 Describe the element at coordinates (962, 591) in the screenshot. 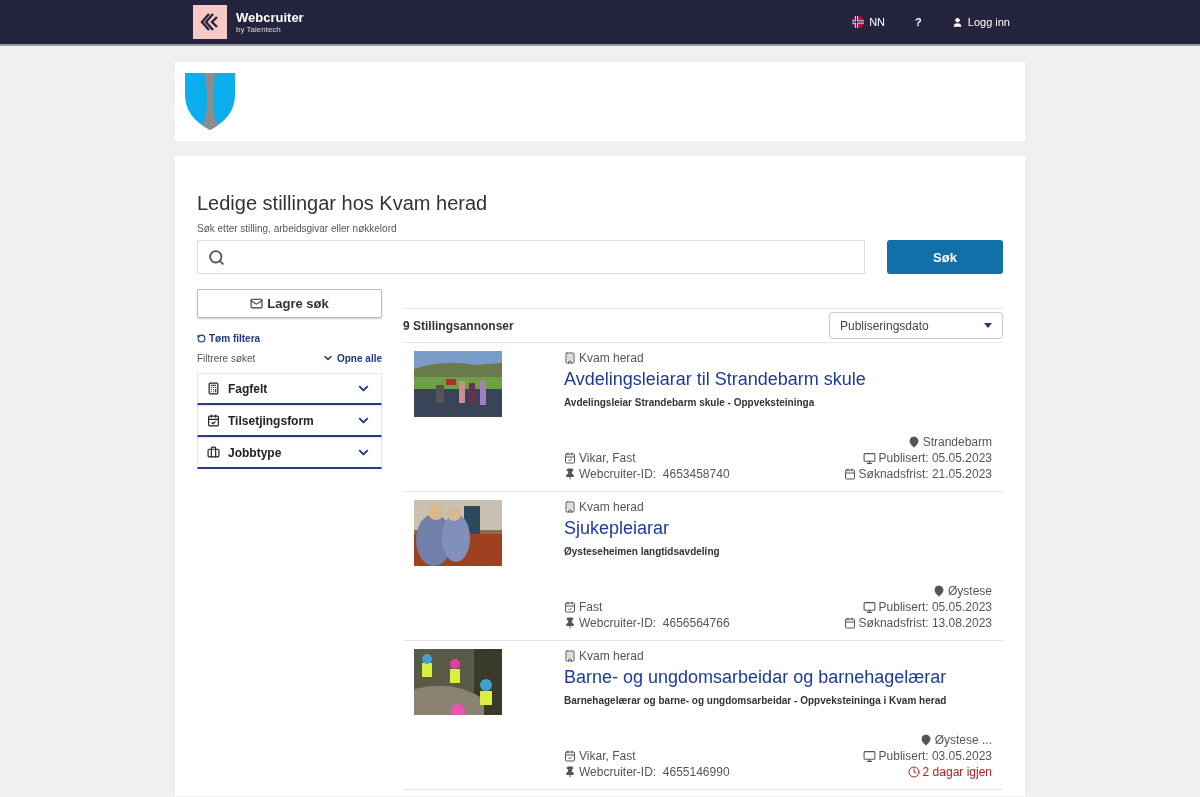

I see `job-location: Øystese` at that location.